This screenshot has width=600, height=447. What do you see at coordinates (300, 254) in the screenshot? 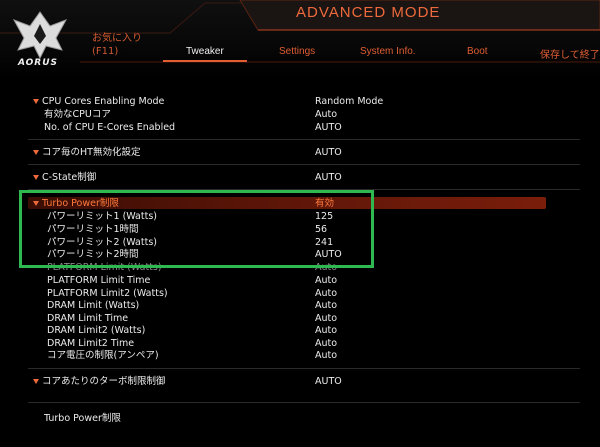
I see `setting-row-power-limit-2-time: パワーリミット2時間 AUTO` at bounding box center [300, 254].